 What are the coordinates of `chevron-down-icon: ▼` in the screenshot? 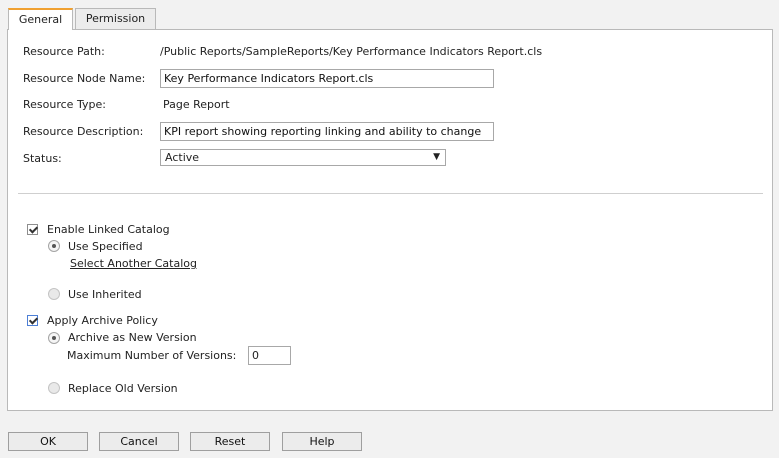 It's located at (436, 157).